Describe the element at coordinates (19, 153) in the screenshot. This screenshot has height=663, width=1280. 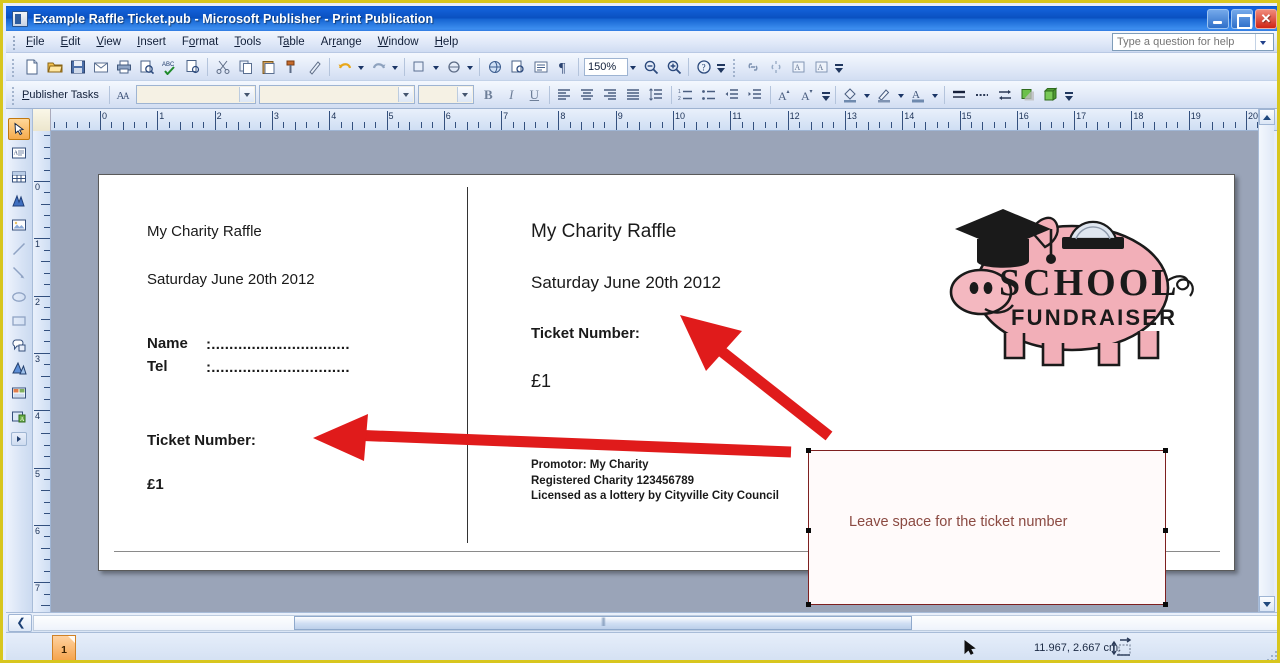
I see `text-box-icon: A` at that location.